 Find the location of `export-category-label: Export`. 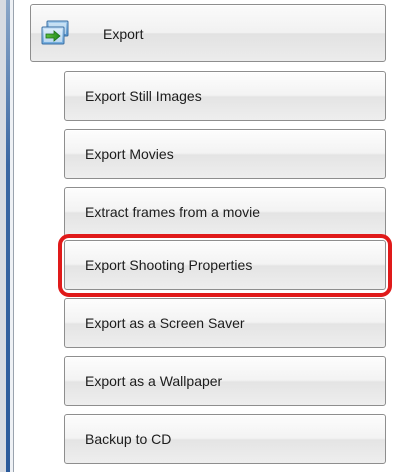

export-category-label: Export is located at coordinates (123, 34).